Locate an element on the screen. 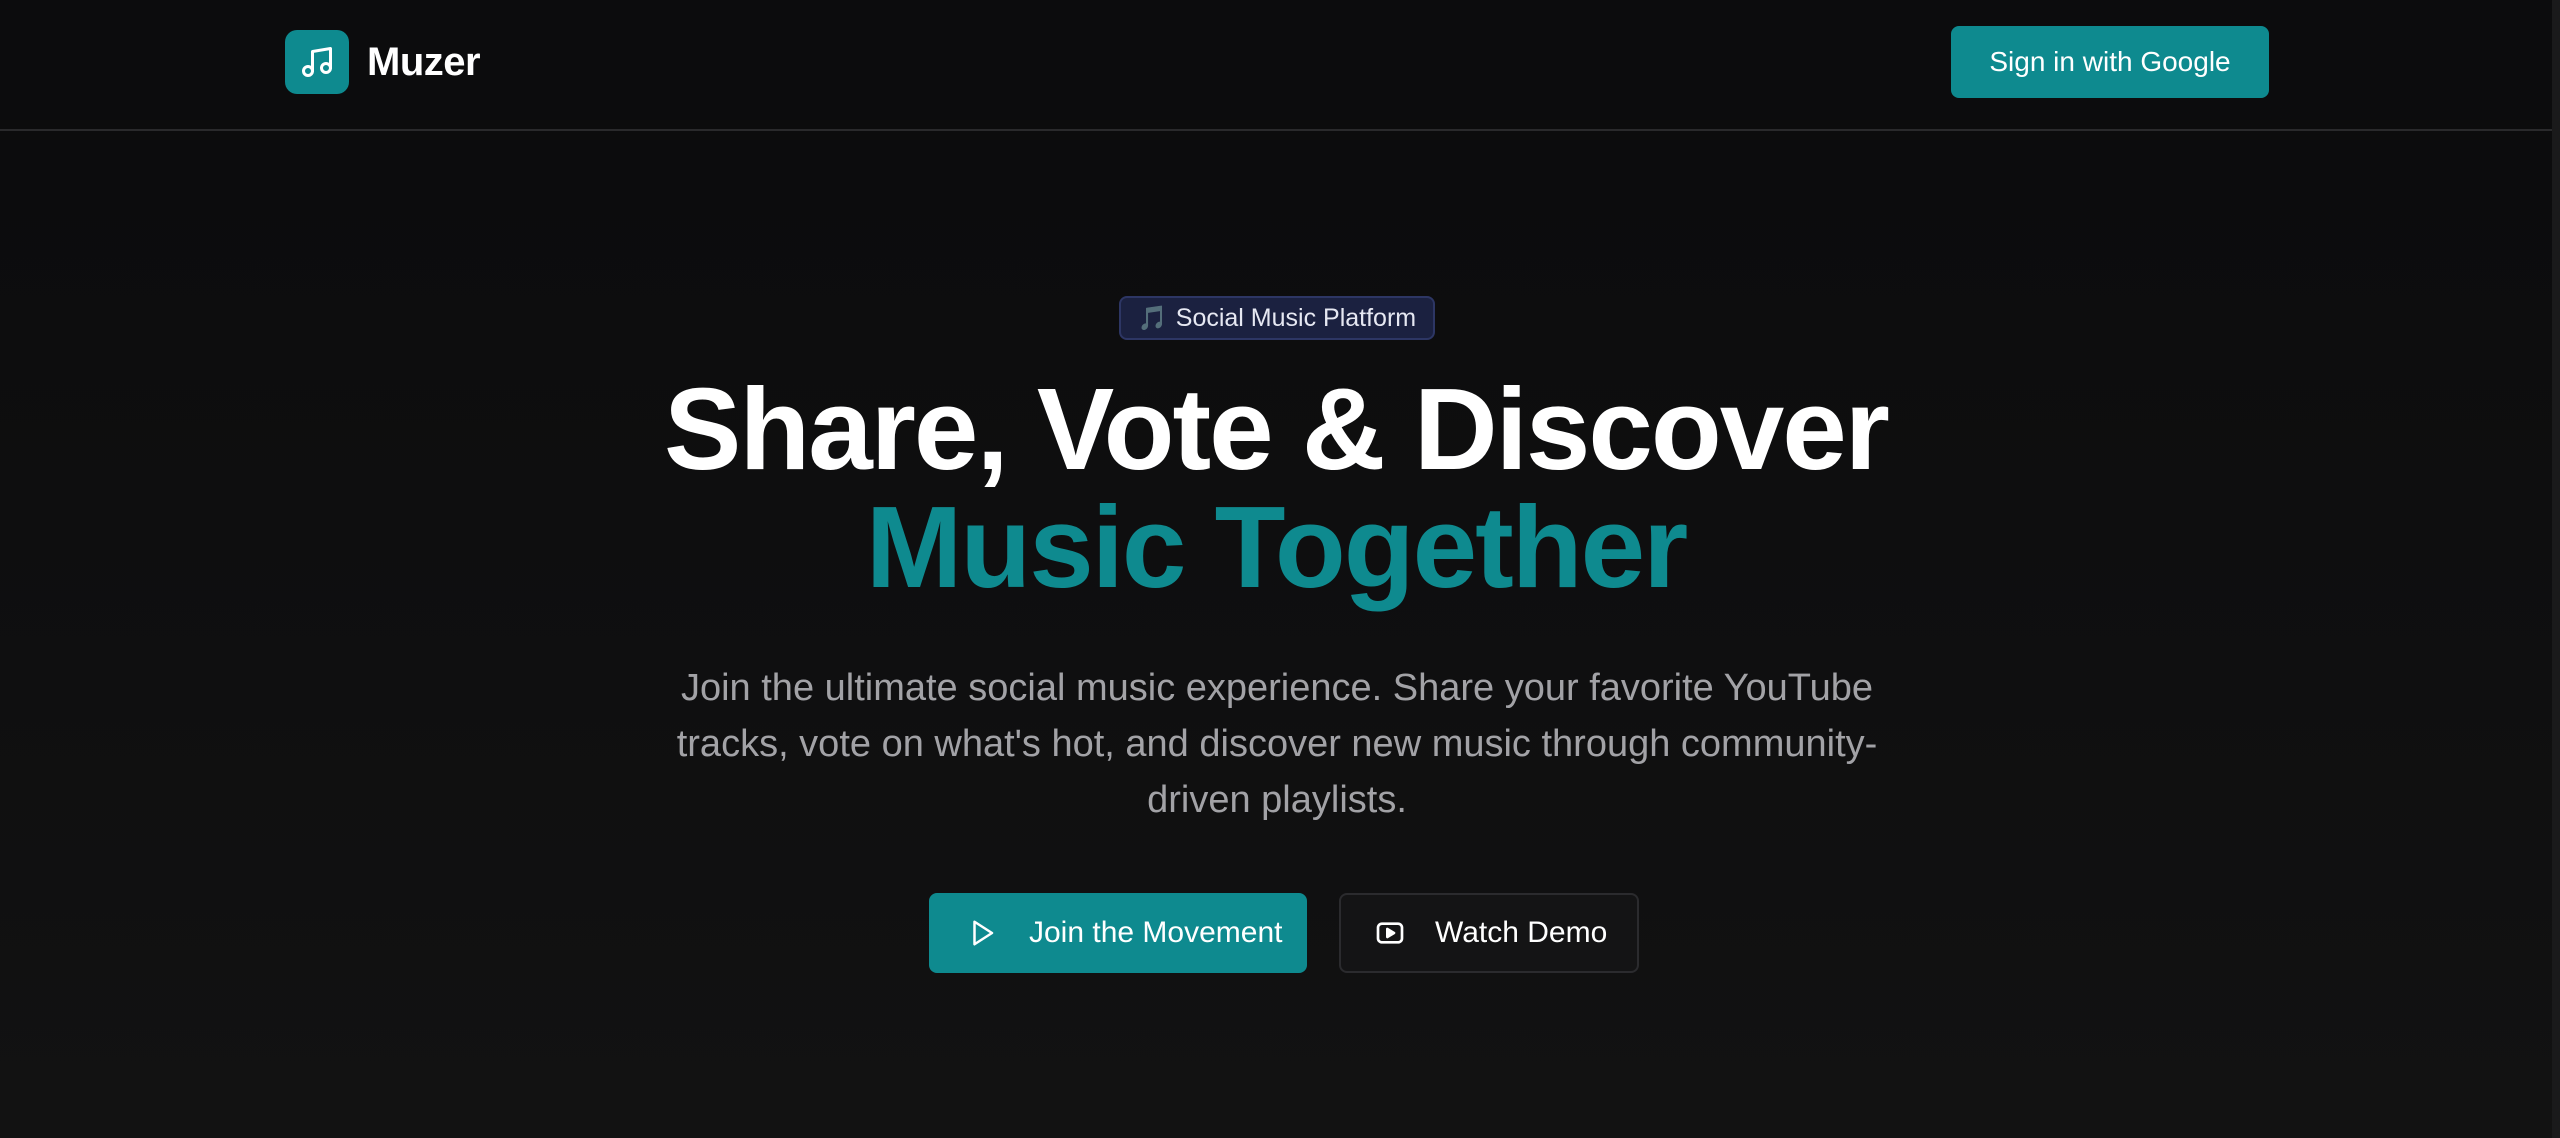 The width and height of the screenshot is (2560, 1138). join-movement-button: Join the Movement is located at coordinates (1118, 933).